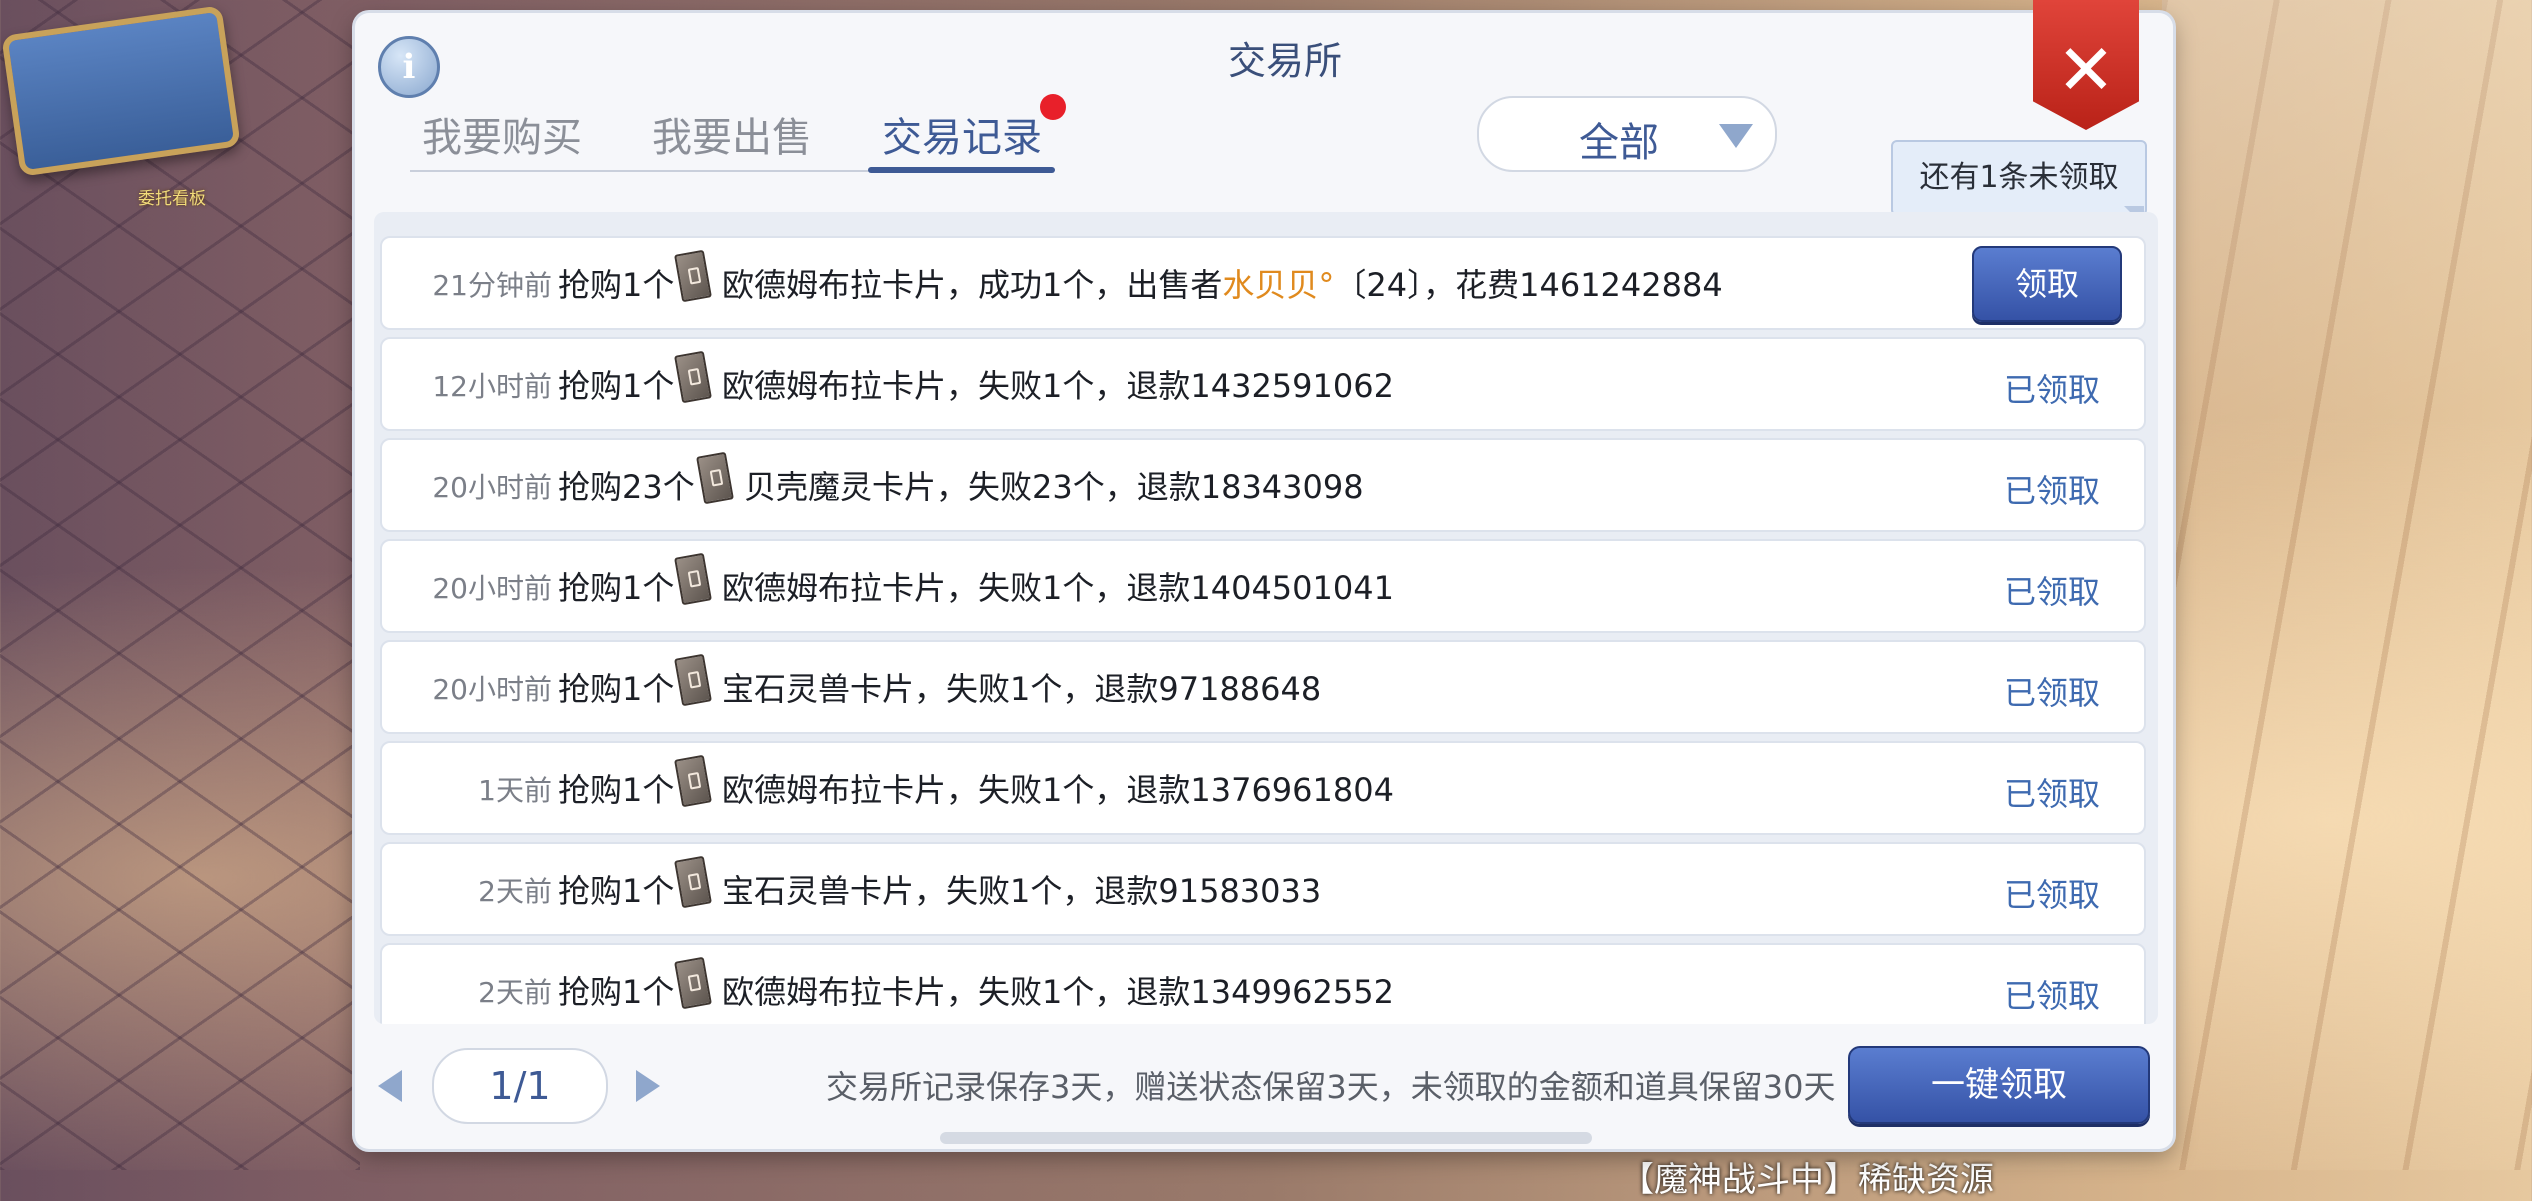 The height and width of the screenshot is (1201, 2532). I want to click on list-item: 20小时前 抢购23个 贝壳魔灵卡片，失败23个，退款18343098 已领取, so click(1263, 485).